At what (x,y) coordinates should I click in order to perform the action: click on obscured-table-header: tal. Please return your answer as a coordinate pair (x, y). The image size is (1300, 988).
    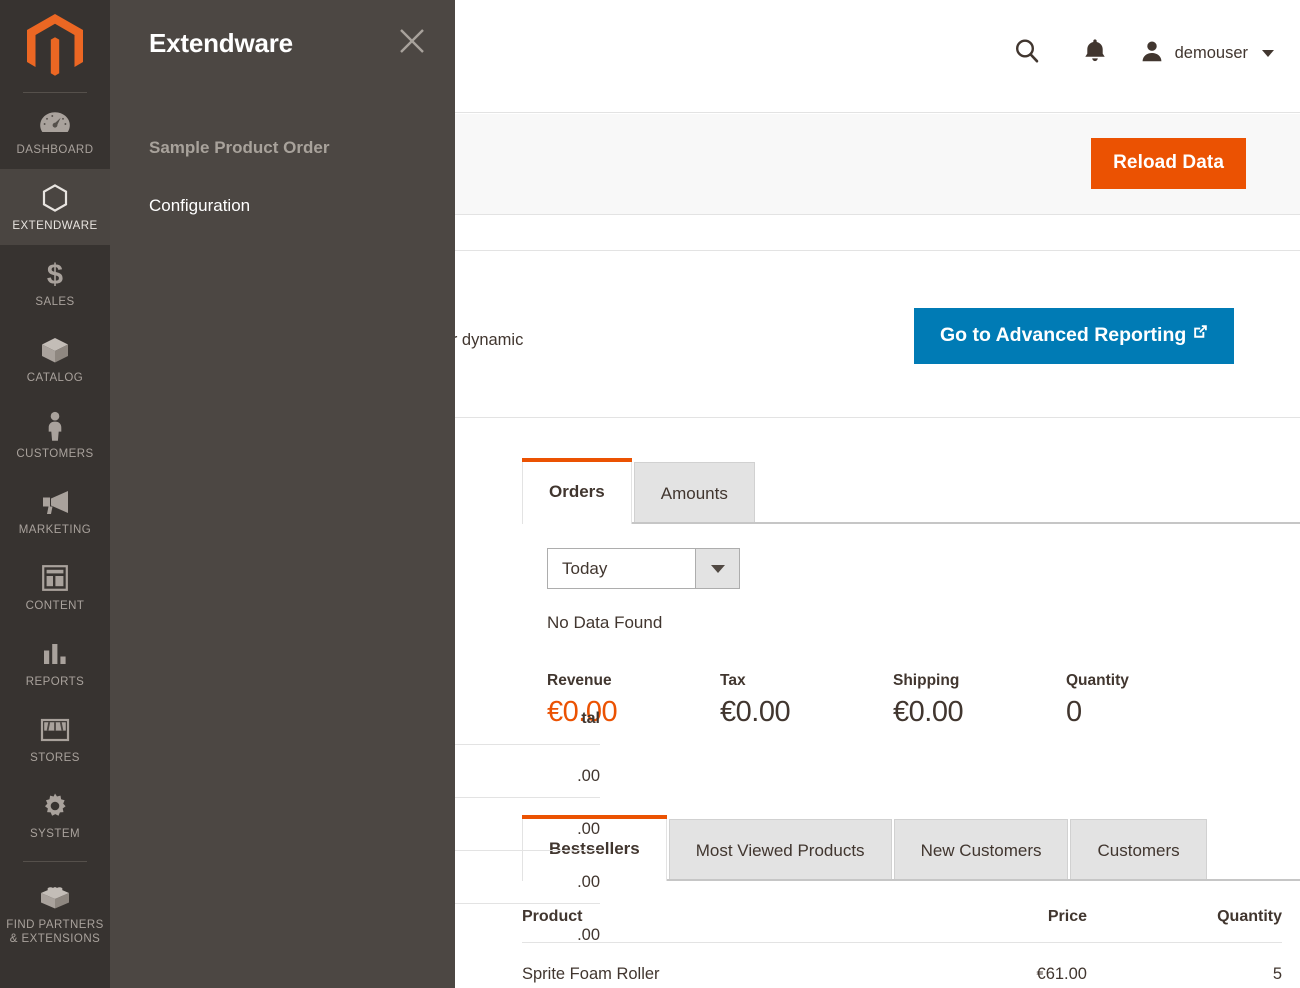
    Looking at the image, I should click on (520, 727).